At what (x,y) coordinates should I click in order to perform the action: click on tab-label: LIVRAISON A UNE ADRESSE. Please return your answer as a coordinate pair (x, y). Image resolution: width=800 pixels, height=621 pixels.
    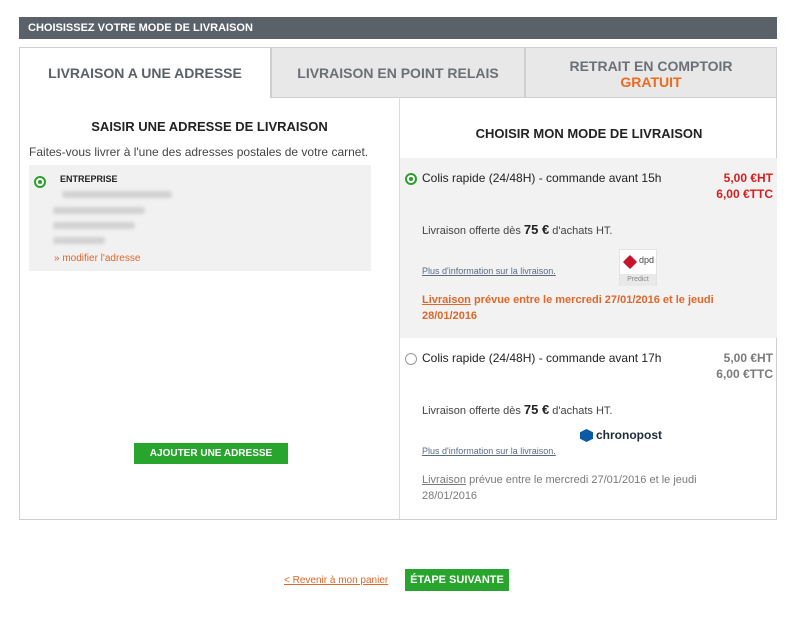
    Looking at the image, I should click on (145, 73).